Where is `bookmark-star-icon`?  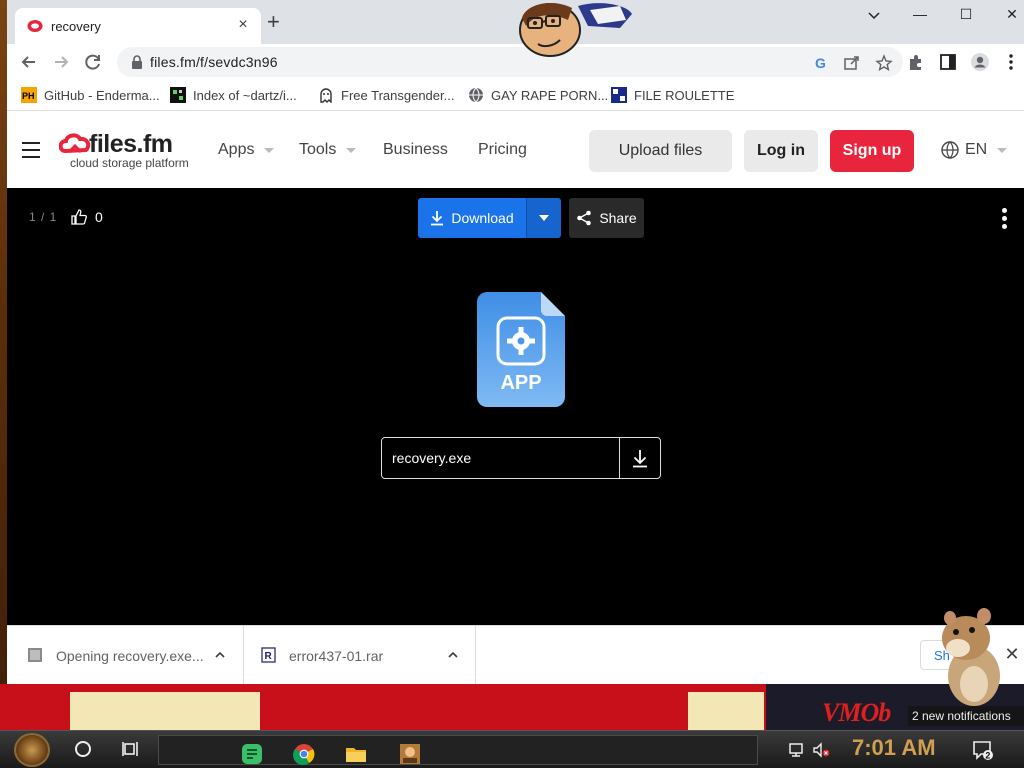
bookmark-star-icon is located at coordinates (884, 63).